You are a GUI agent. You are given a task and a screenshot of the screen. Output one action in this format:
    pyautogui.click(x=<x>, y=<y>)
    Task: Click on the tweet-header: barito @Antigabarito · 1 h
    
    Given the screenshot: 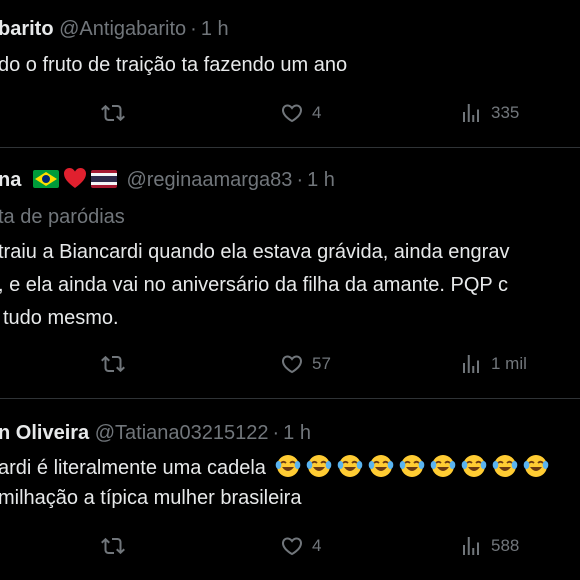 What is the action you would take?
    pyautogui.click(x=114, y=29)
    